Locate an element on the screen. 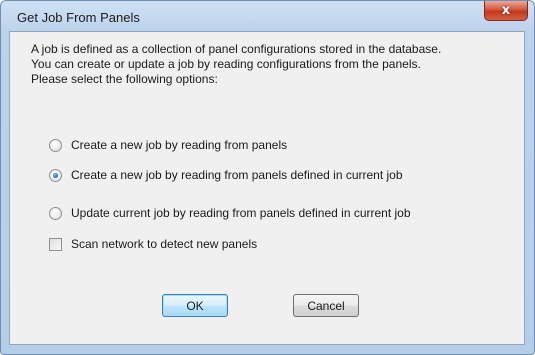  scan-network-label: Scan network to detect new panels is located at coordinates (164, 244).